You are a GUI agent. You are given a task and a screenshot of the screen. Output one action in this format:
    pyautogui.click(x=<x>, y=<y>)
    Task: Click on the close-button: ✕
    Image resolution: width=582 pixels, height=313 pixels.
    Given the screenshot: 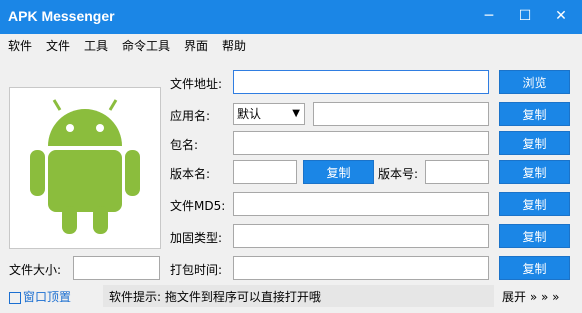 What is the action you would take?
    pyautogui.click(x=561, y=16)
    